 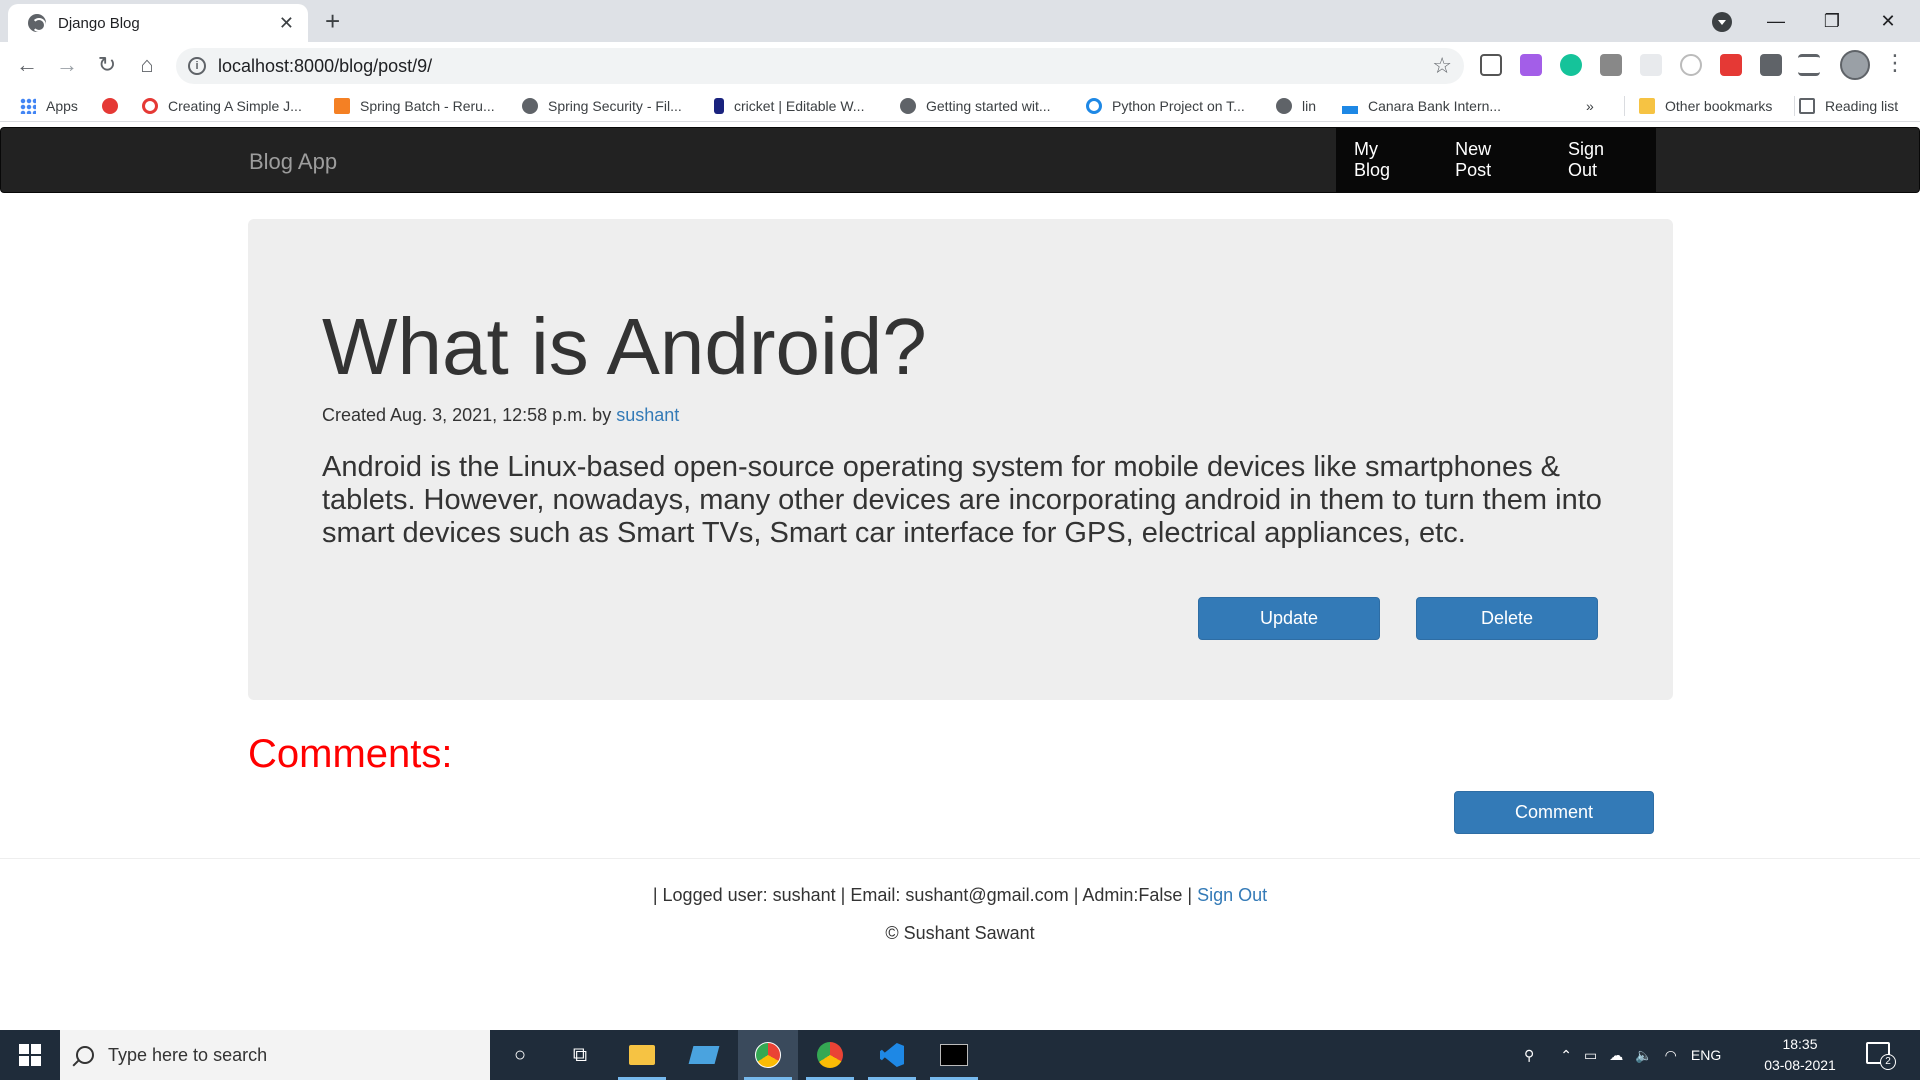 What do you see at coordinates (1094, 106) in the screenshot?
I see `python-icon` at bounding box center [1094, 106].